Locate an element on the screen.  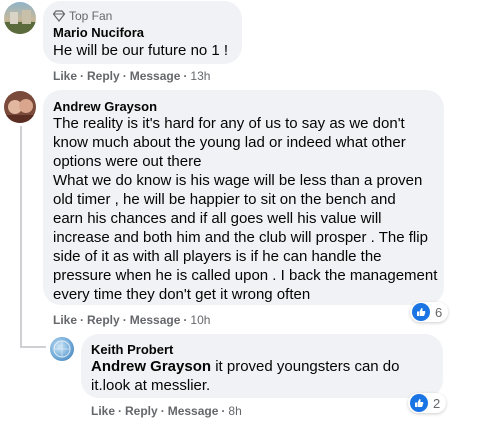
avatar-mario-nucifora is located at coordinates (20, 18).